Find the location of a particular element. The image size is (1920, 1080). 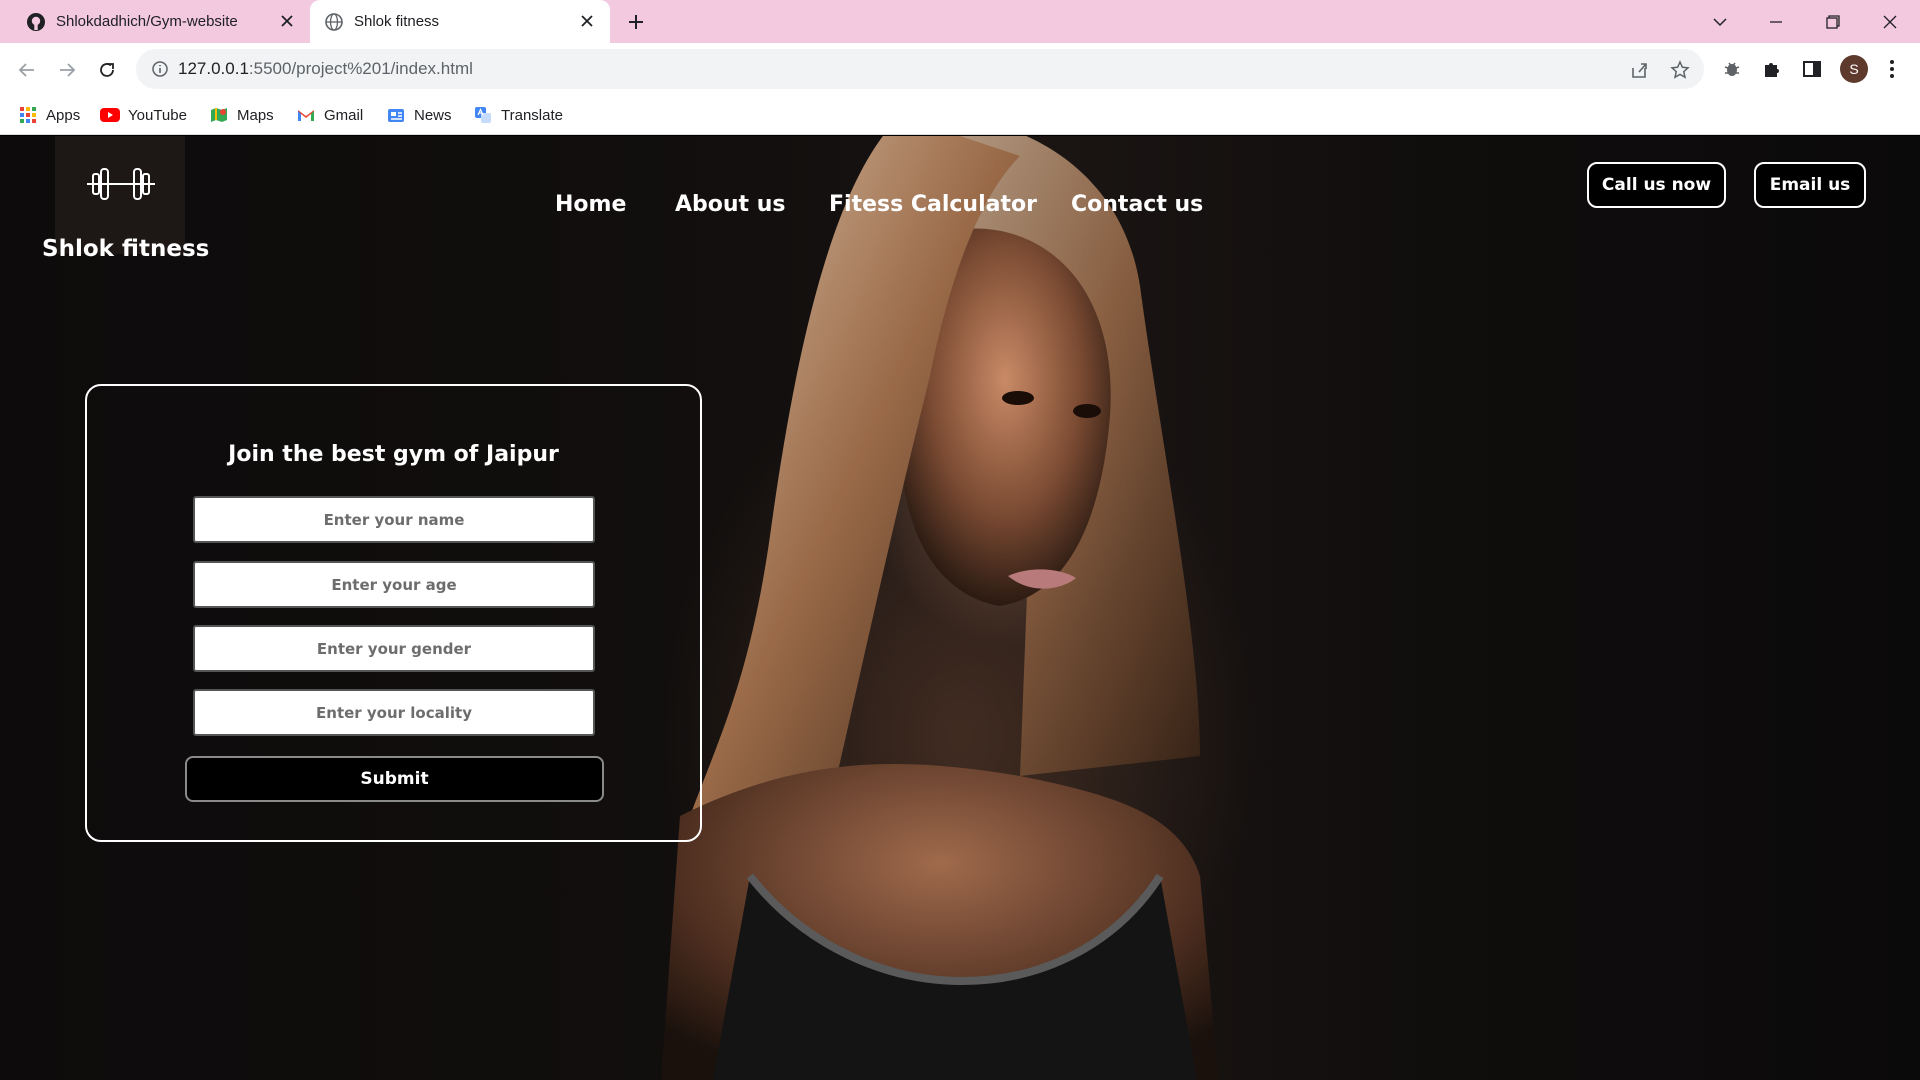

forward-icon is located at coordinates (67, 70).